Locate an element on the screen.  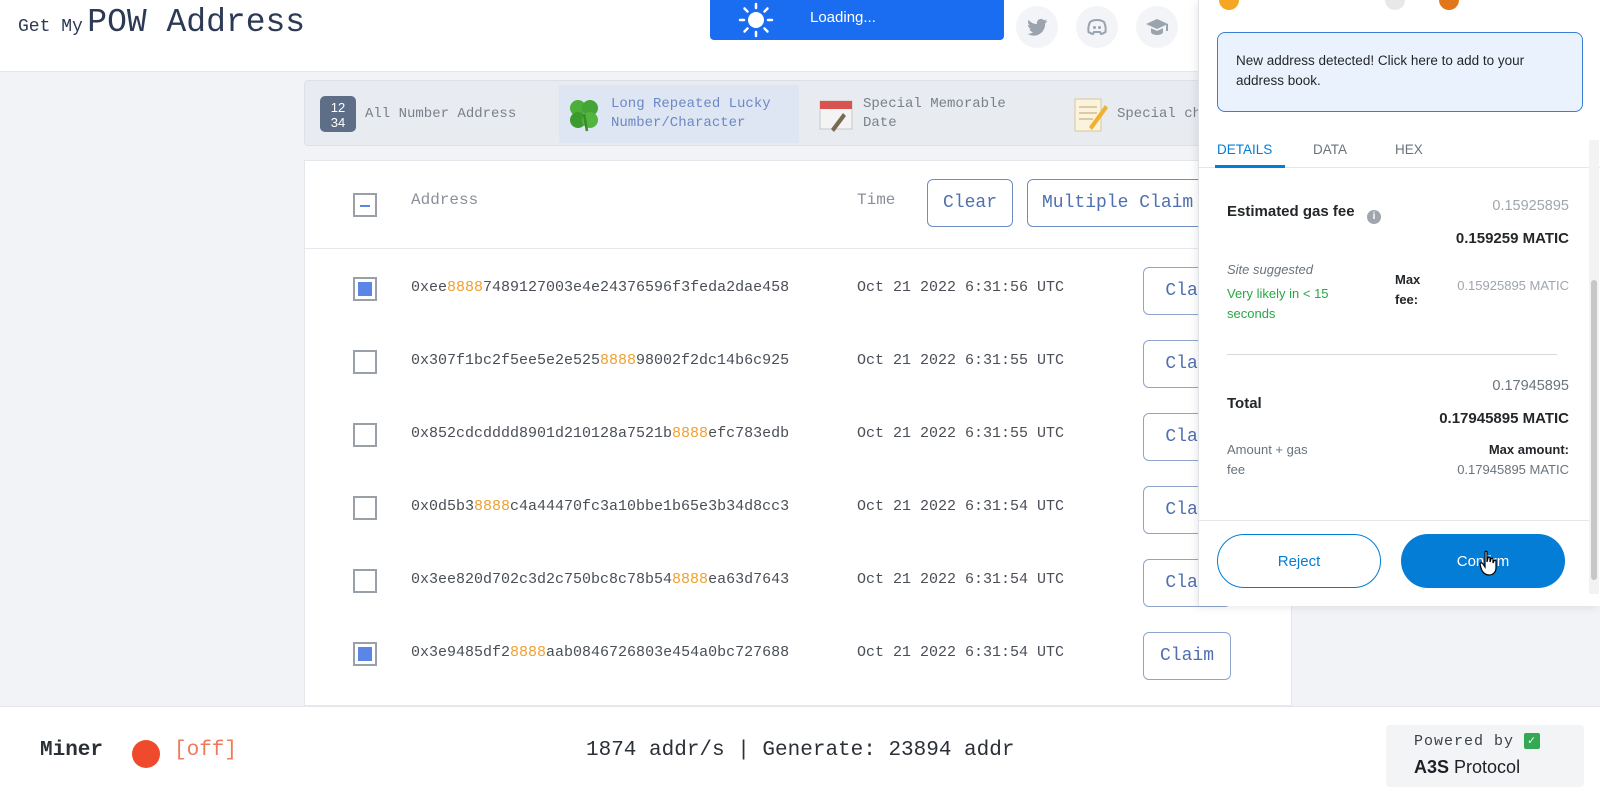
category-label-line1: Long Repeated Lucky is located at coordinates (691, 104).